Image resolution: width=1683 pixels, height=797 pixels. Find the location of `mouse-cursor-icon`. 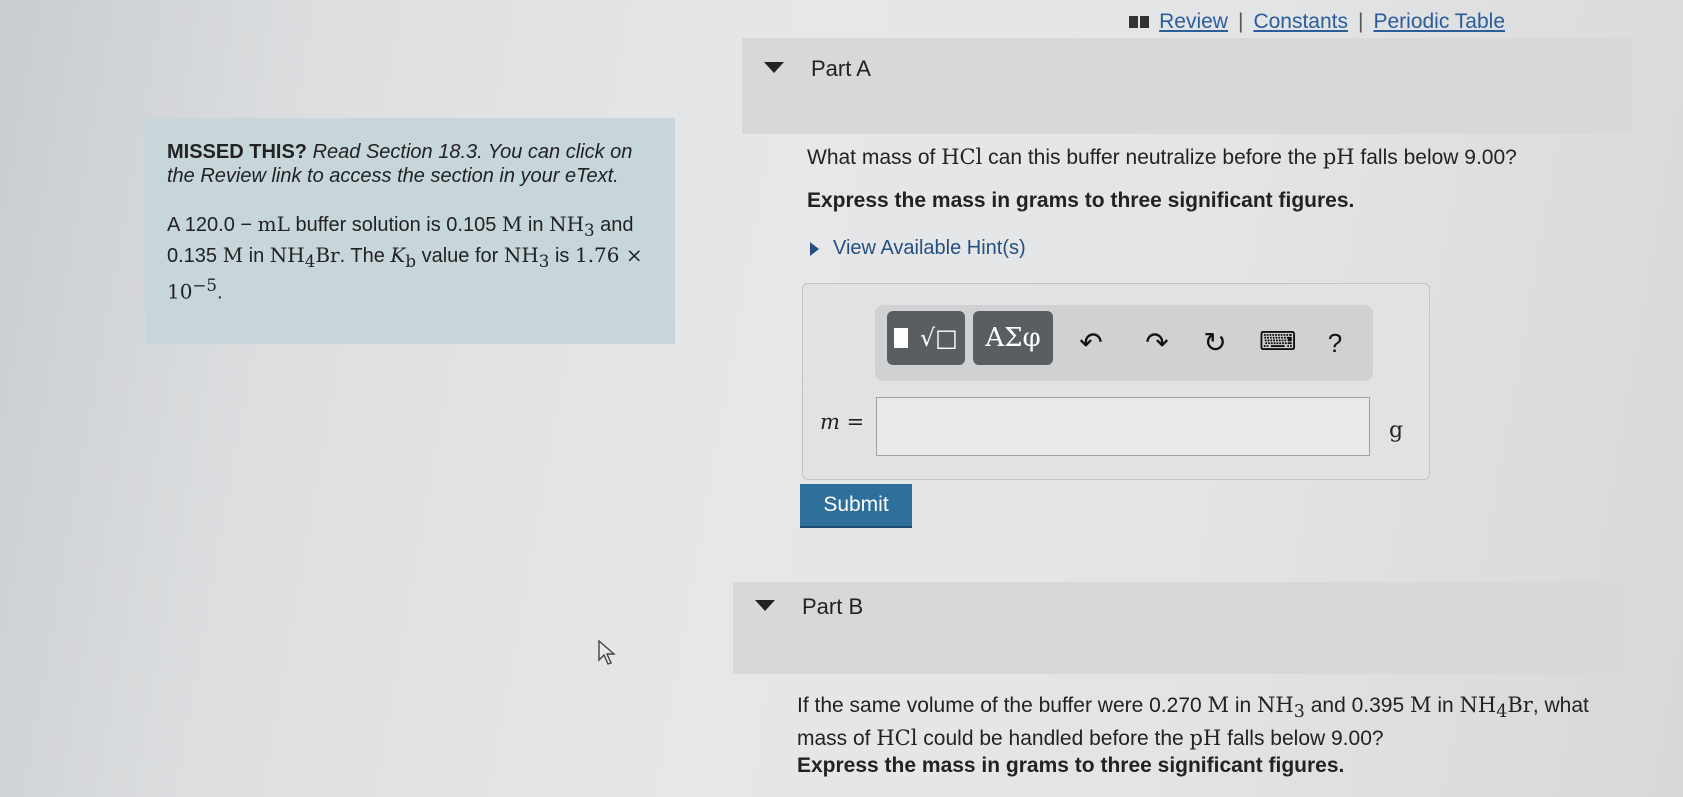

mouse-cursor-icon is located at coordinates (607, 652).